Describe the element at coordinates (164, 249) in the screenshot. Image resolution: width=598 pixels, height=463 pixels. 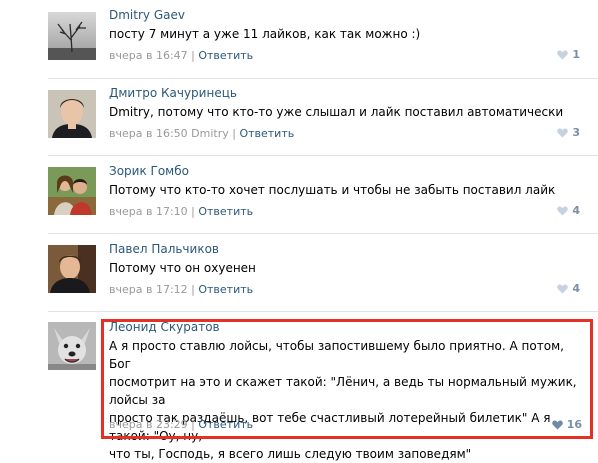
I see `comment-author: Павел Пальчиков` at that location.